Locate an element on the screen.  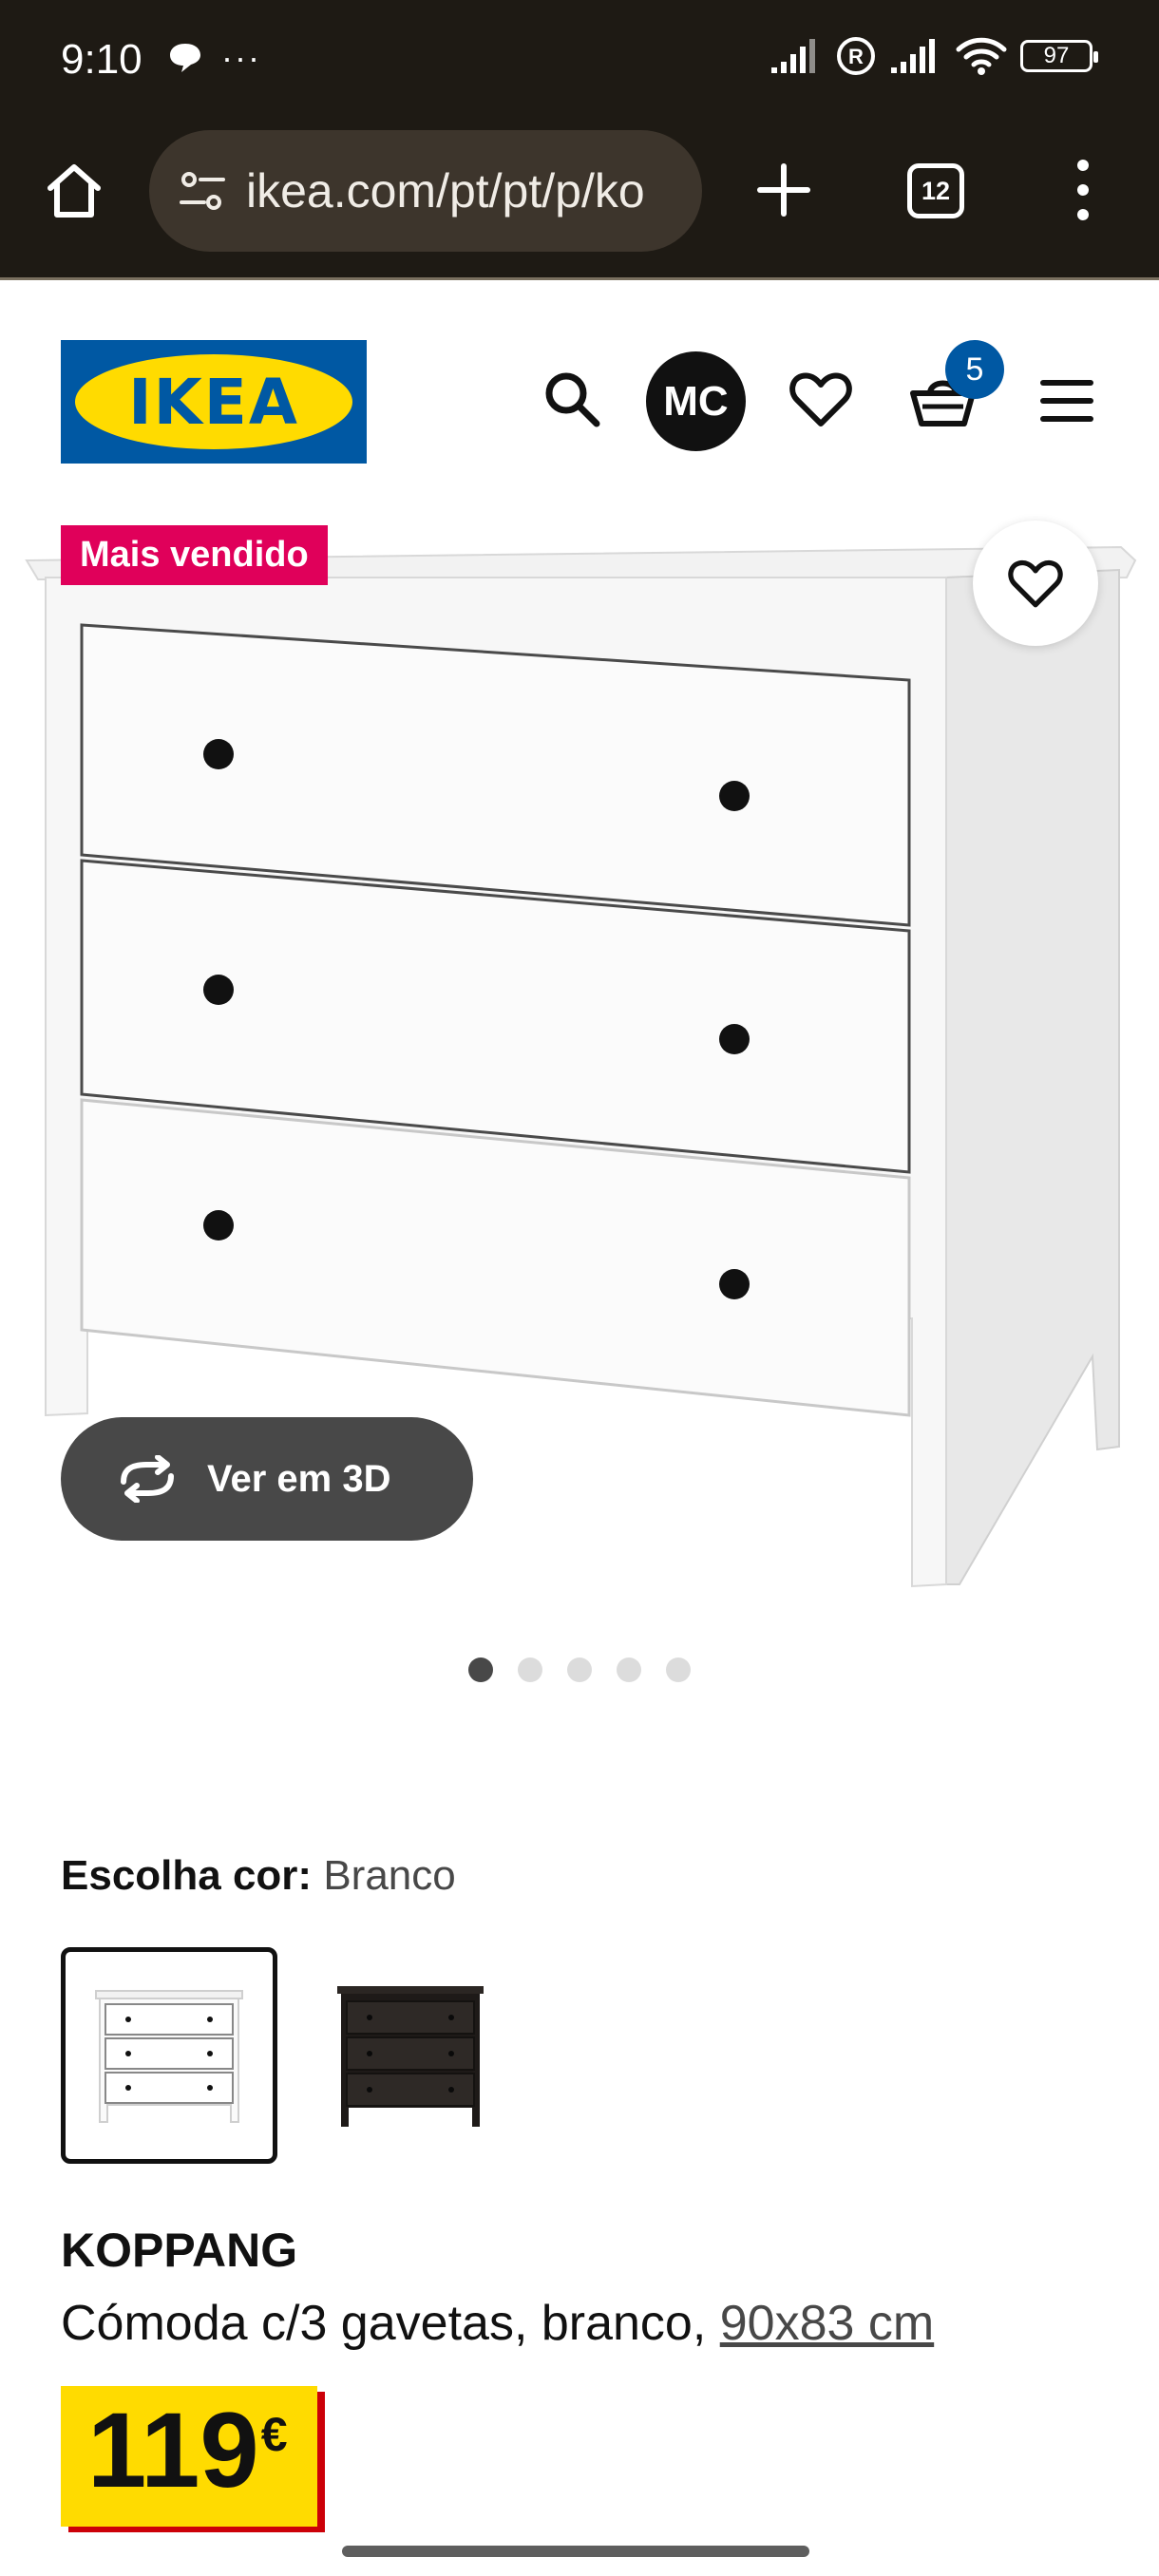
address-bar: ikea.com/pt/pt/p/ko is located at coordinates (425, 191).